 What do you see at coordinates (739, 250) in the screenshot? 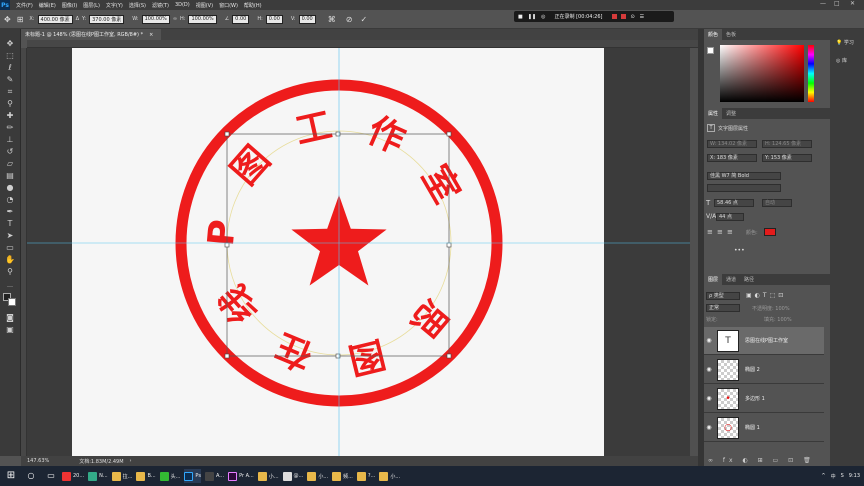
I see `more-options-icon: •••` at bounding box center [739, 250].